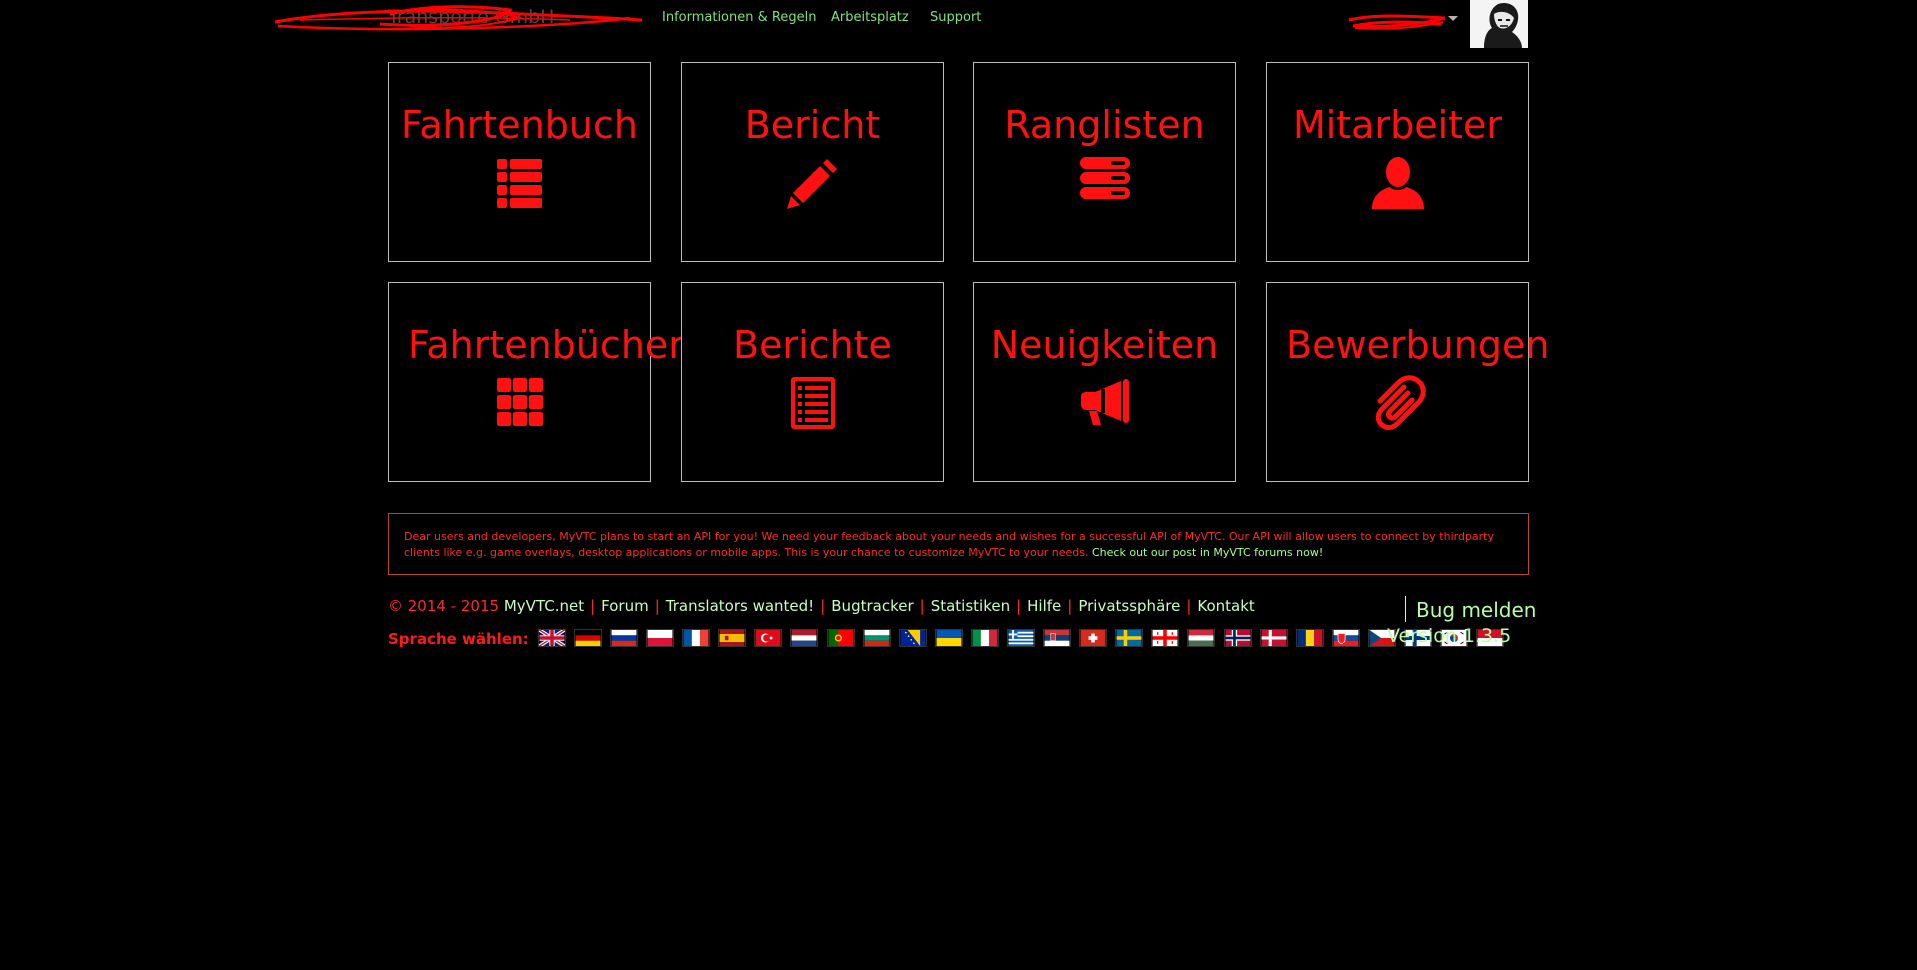  I want to click on ge-flag-icon, so click(1165, 638).